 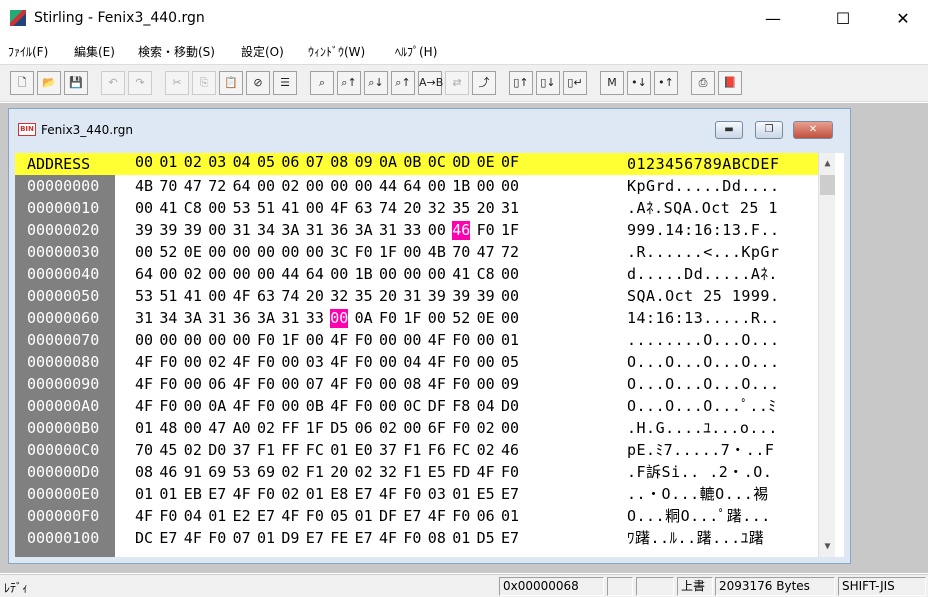 I want to click on hex-byte: 69, so click(x=266, y=472).